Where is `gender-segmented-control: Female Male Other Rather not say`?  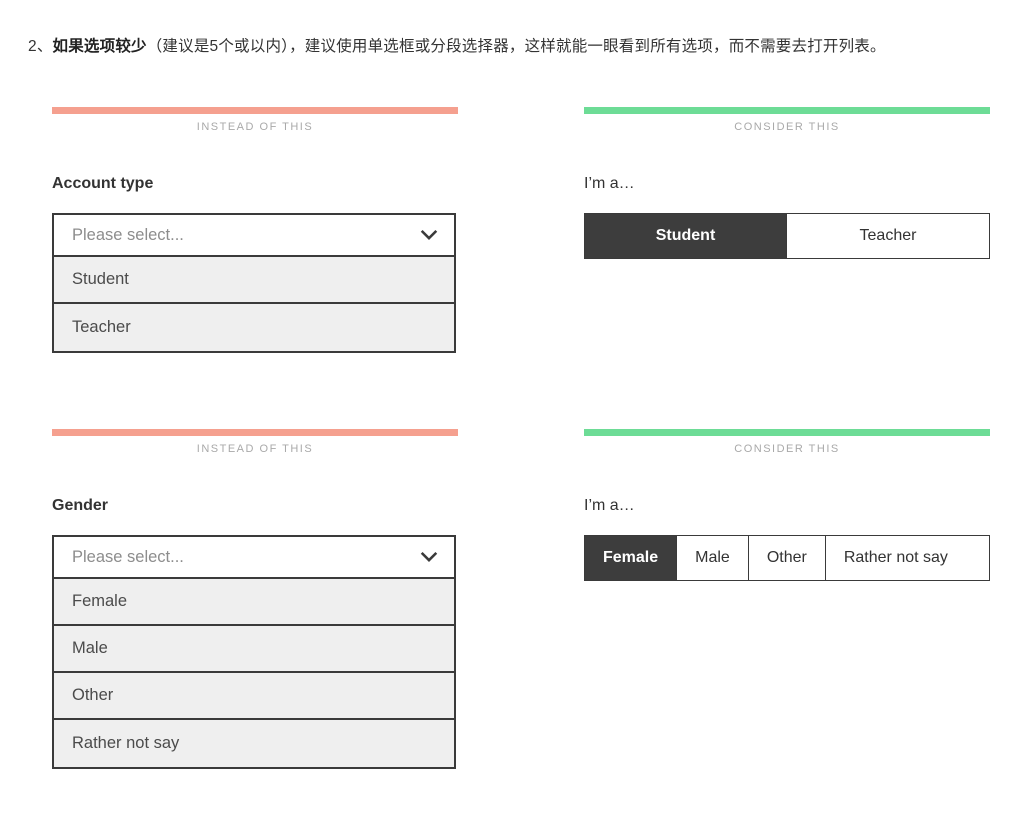 gender-segmented-control: Female Male Other Rather not say is located at coordinates (787, 558).